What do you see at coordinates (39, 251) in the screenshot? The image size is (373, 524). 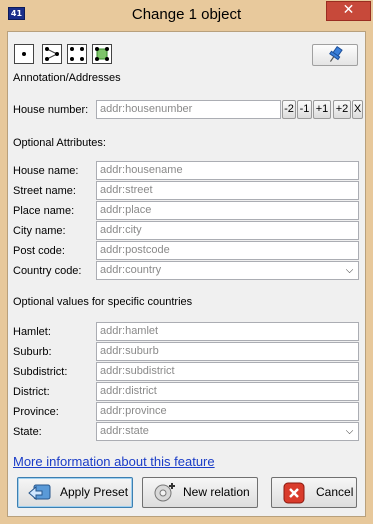 I see `post-code-label: Post code:` at bounding box center [39, 251].